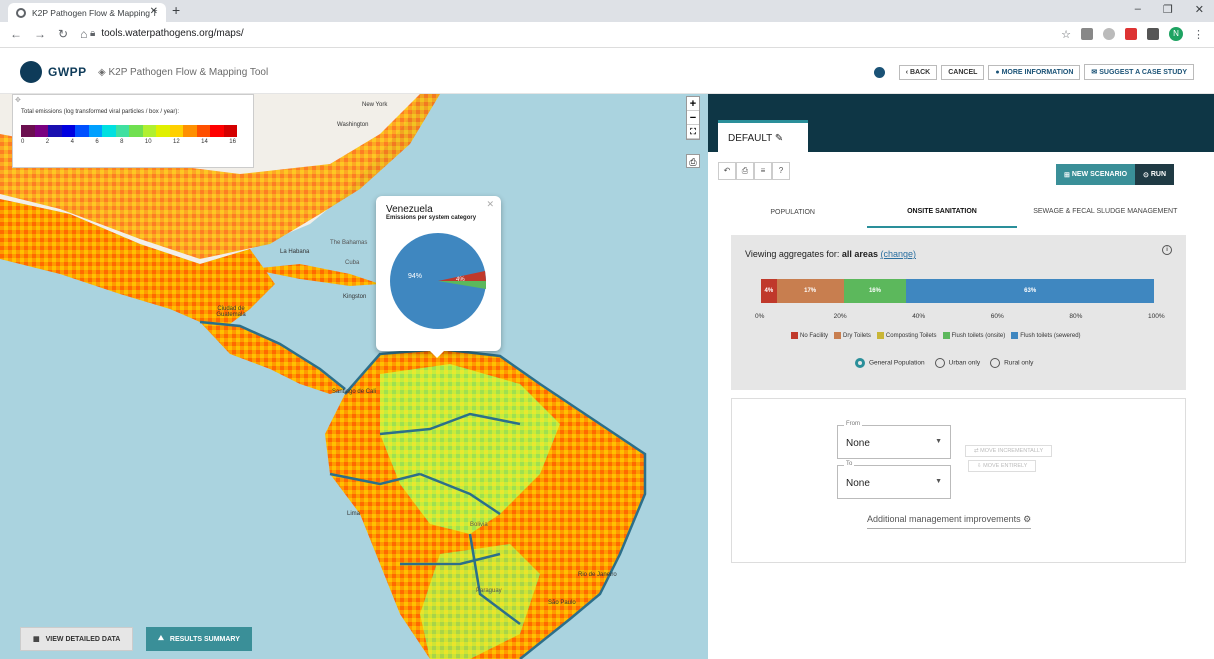 Image resolution: width=1214 pixels, height=659 pixels. What do you see at coordinates (858, 483) in the screenshot?
I see `to-value: None` at bounding box center [858, 483].